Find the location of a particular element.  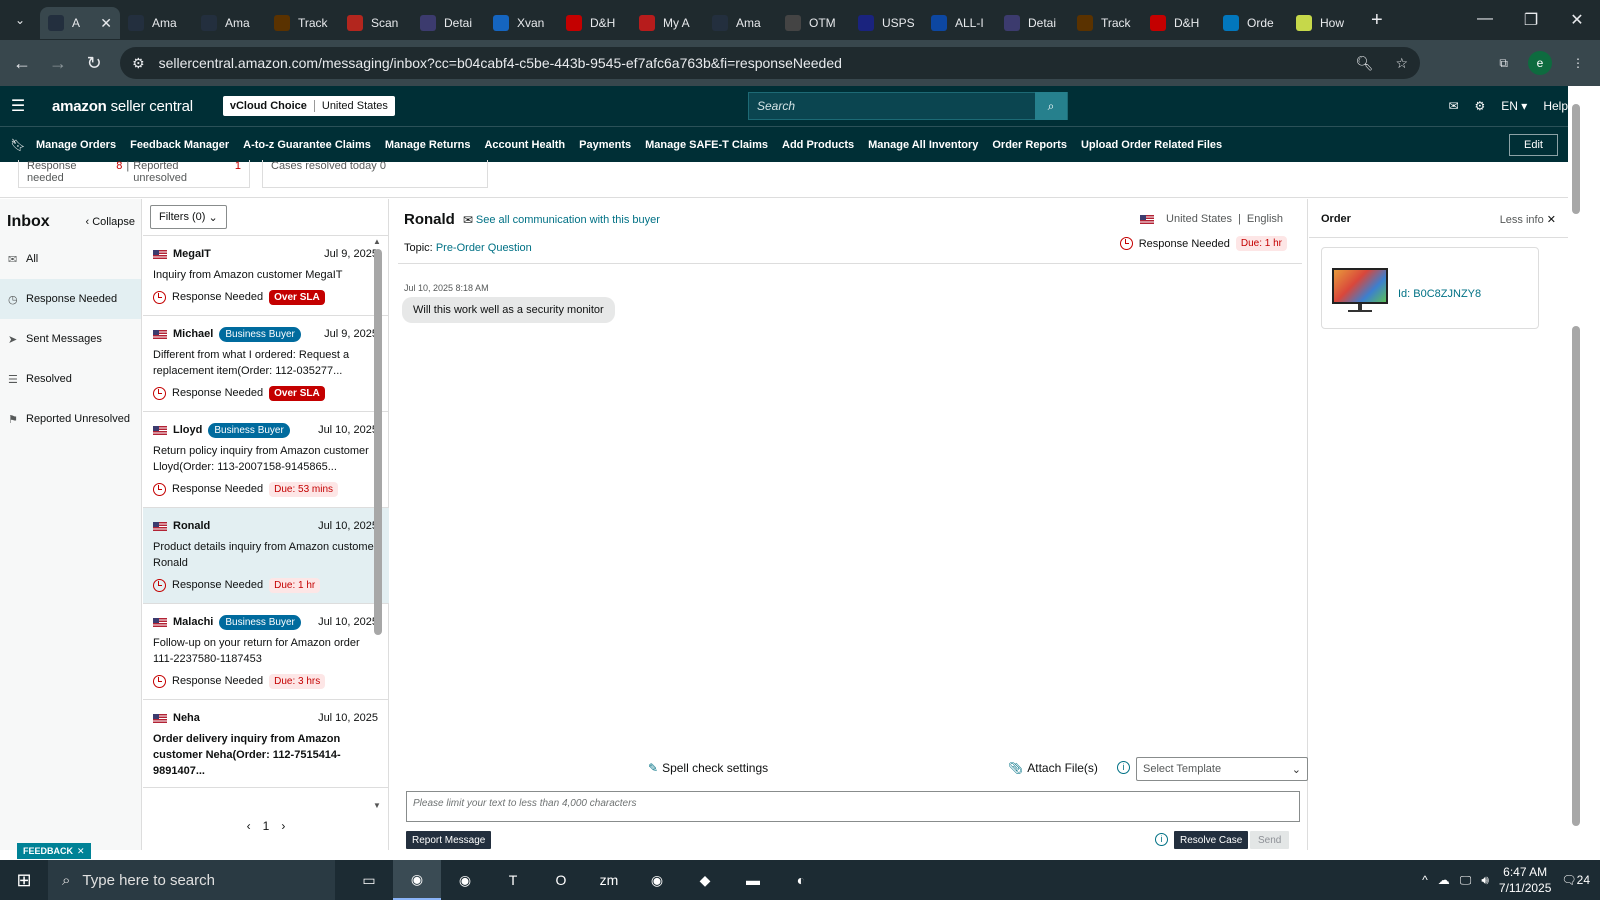

see-all-communication-link: See all communication with this buyer is located at coordinates (568, 220).